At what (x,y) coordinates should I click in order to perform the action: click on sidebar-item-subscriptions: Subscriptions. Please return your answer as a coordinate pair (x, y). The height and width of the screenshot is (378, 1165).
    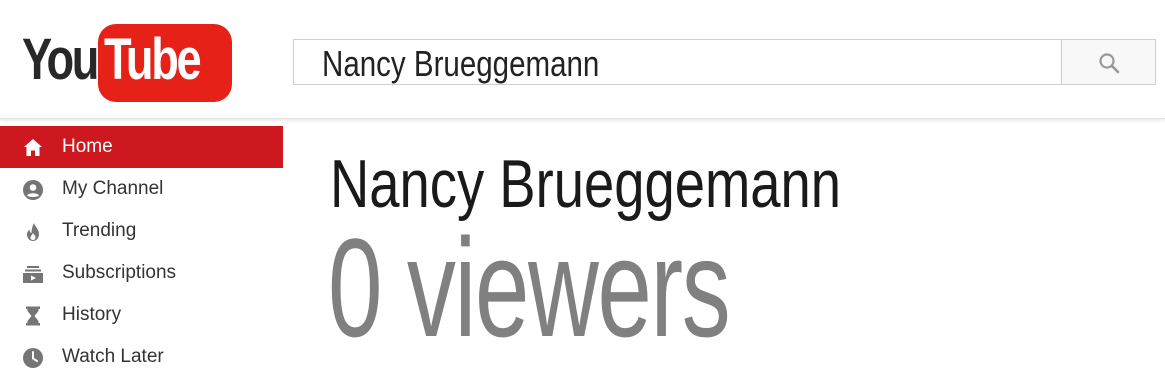
    Looking at the image, I should click on (141, 273).